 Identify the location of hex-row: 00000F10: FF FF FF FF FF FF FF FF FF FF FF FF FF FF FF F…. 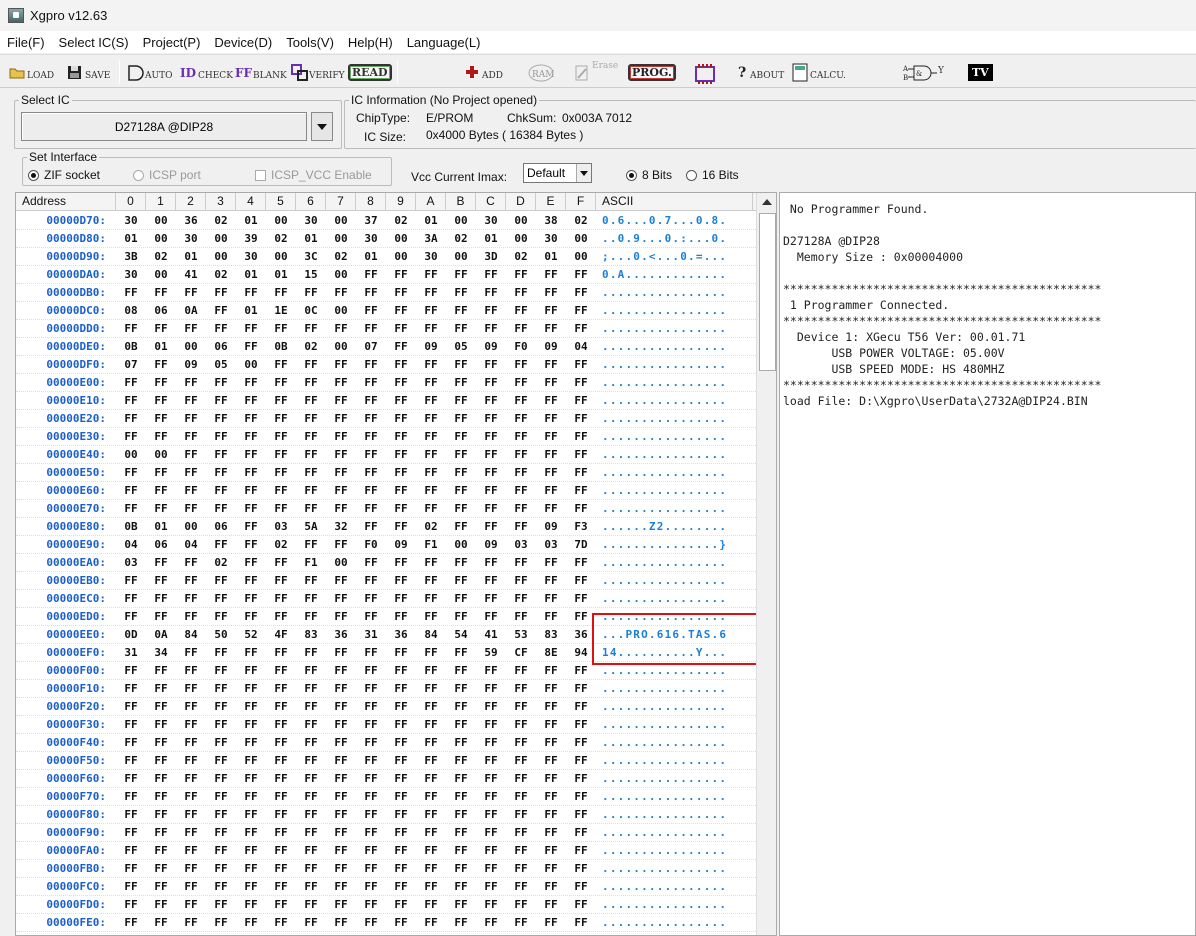
(386, 689).